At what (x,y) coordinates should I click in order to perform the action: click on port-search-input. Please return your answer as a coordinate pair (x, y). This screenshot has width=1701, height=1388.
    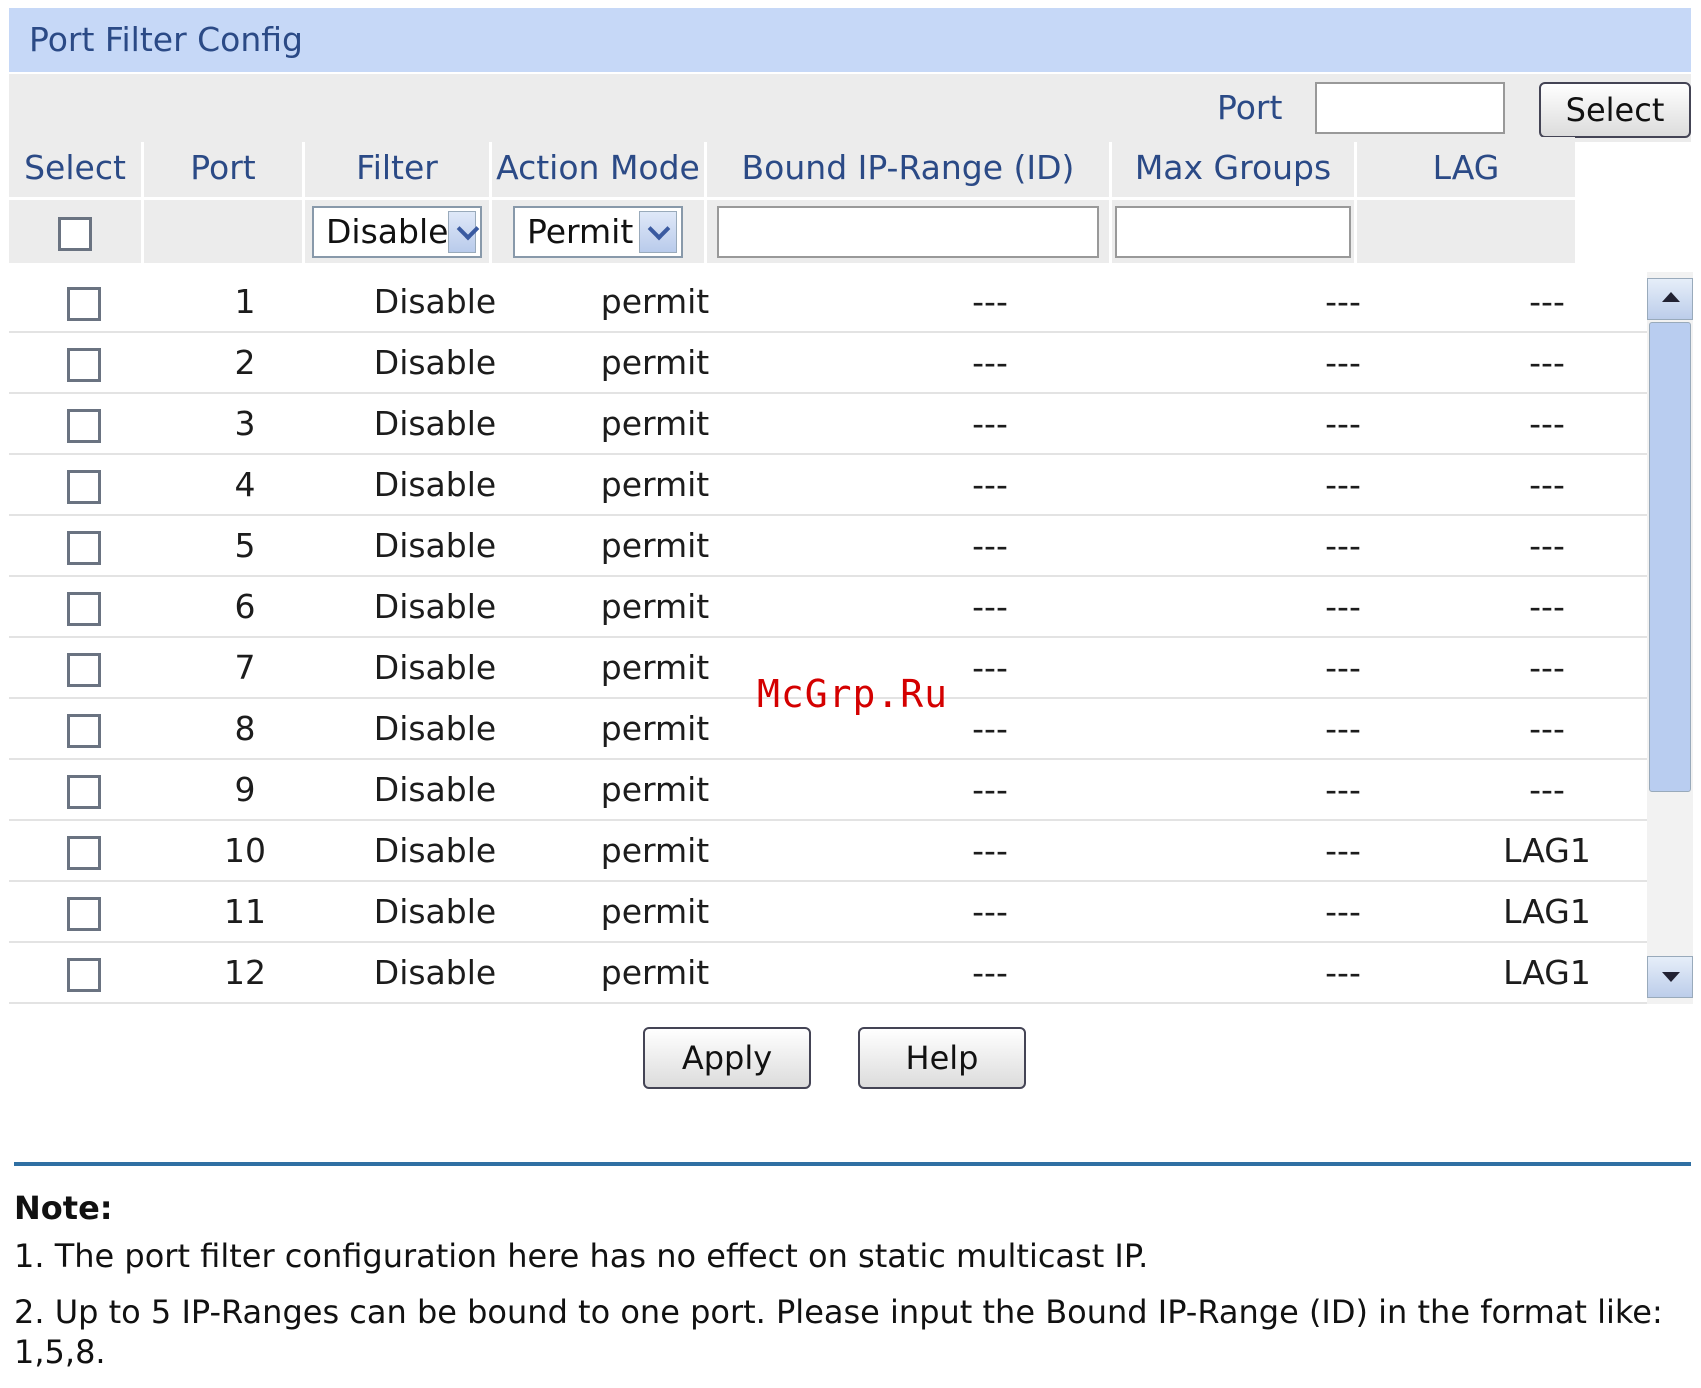
    Looking at the image, I should click on (1410, 108).